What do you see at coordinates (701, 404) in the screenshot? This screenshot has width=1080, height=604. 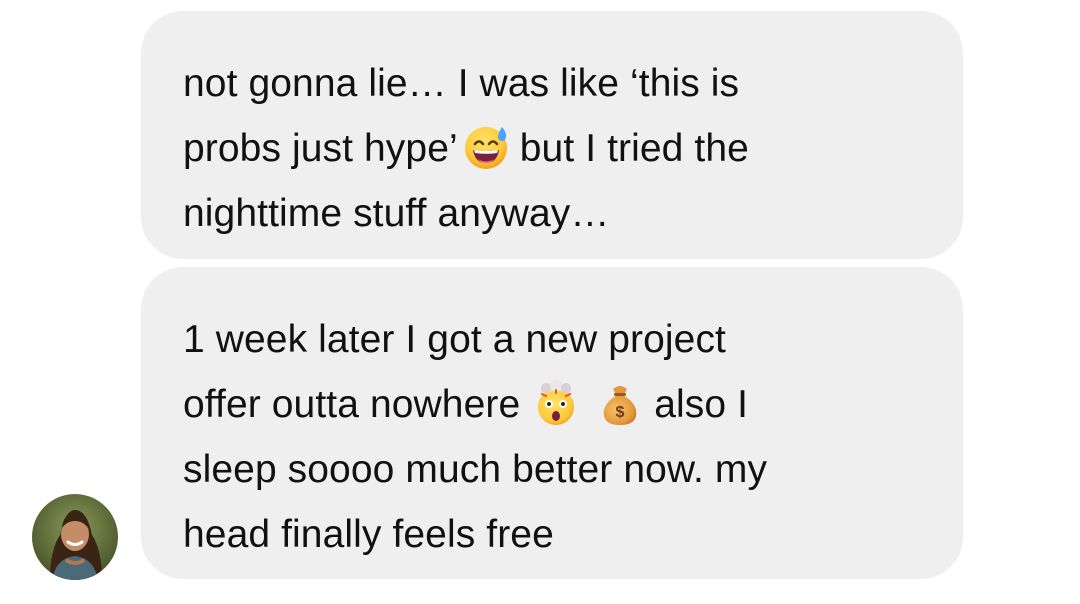 I see `message-text: also I` at bounding box center [701, 404].